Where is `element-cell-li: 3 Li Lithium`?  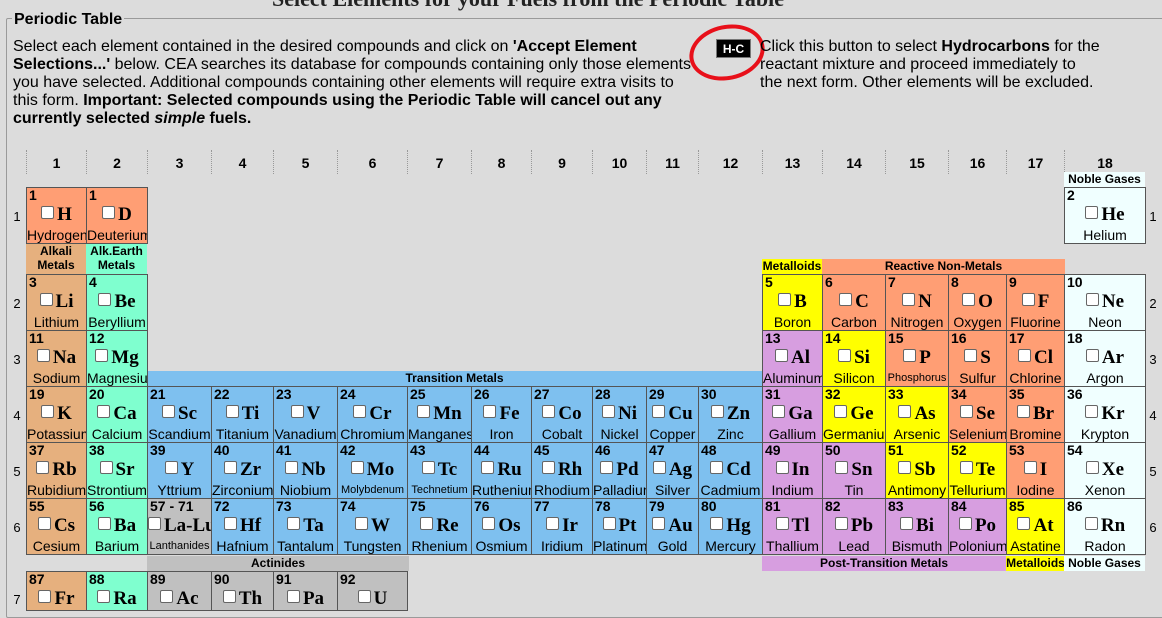 element-cell-li: 3 Li Lithium is located at coordinates (56, 302).